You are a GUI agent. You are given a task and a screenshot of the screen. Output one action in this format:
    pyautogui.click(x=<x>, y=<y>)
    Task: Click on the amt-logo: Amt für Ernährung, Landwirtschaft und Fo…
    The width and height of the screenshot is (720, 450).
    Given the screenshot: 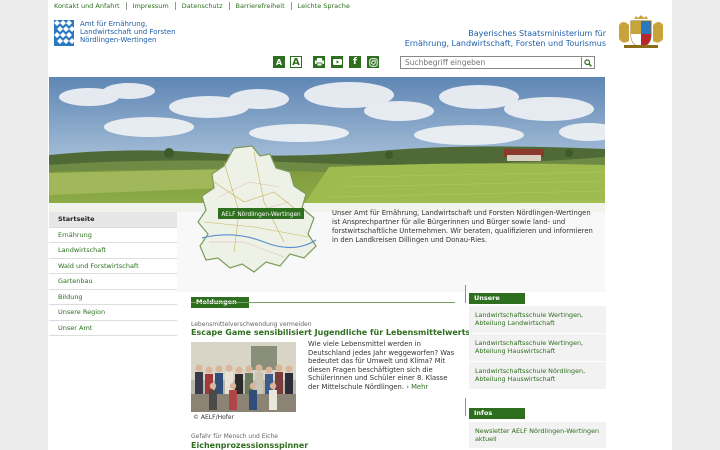 What is the action you would take?
    pyautogui.click(x=115, y=33)
    